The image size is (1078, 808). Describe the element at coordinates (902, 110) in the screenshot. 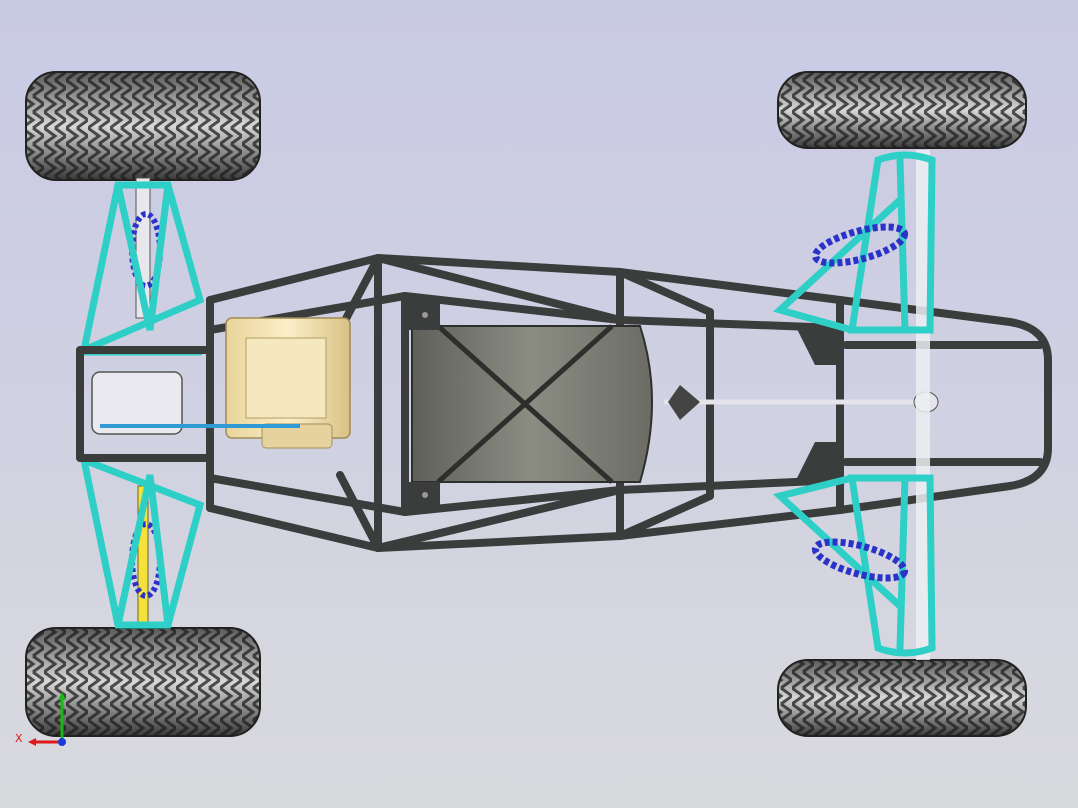

I see `tire-rear-right` at that location.